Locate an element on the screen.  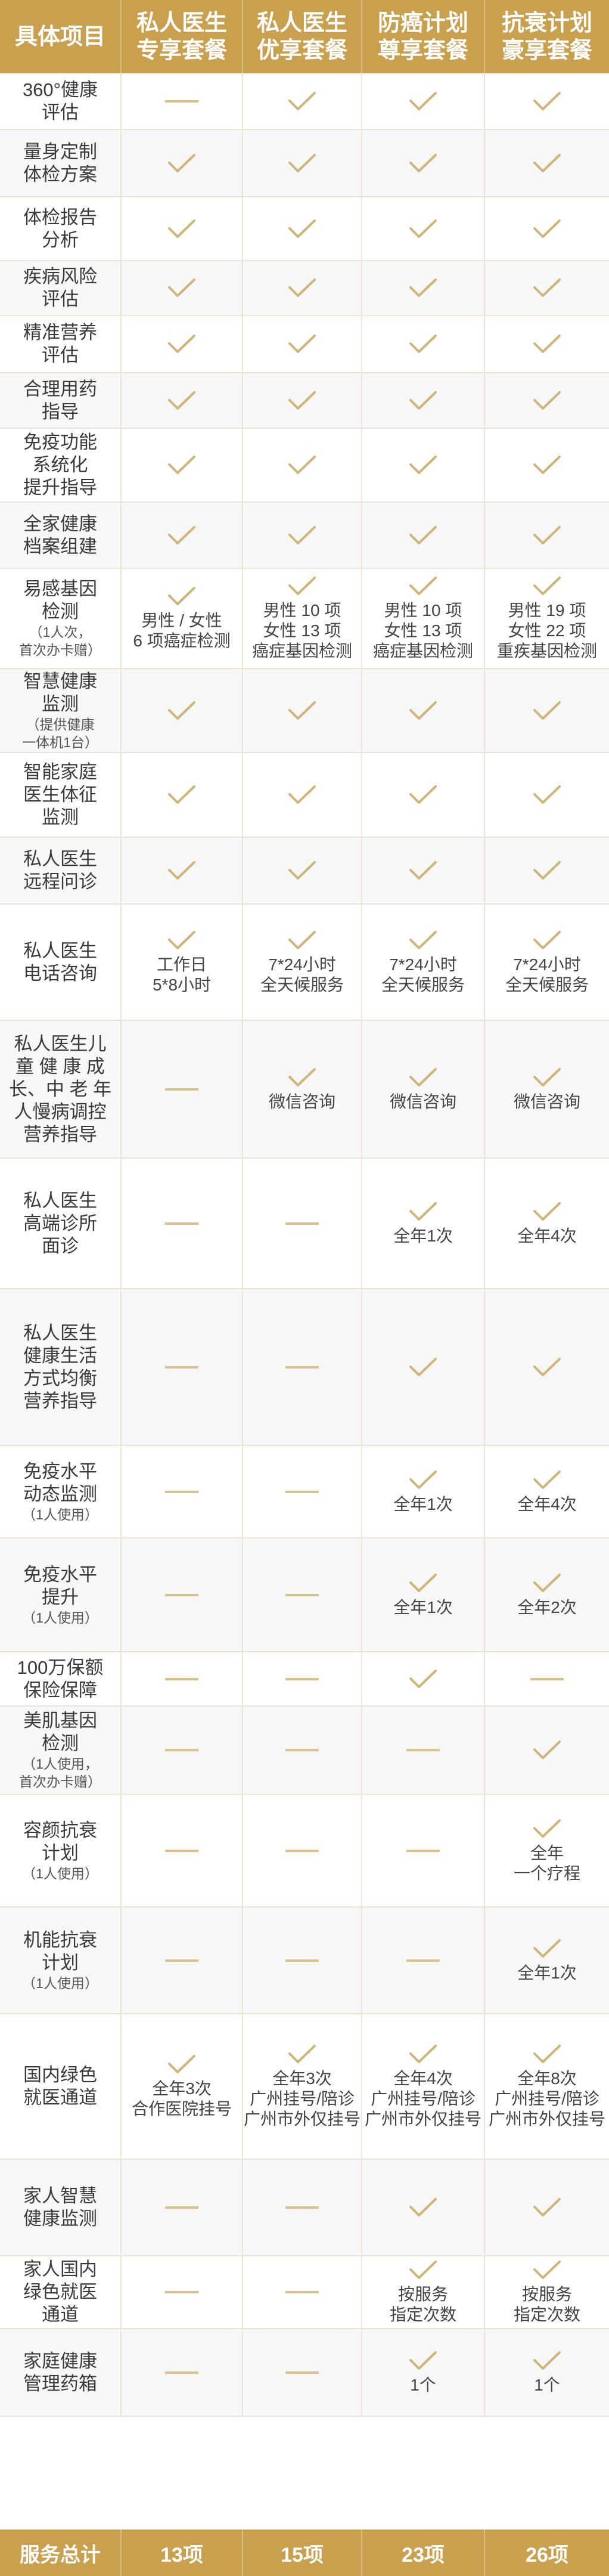
cell-detail-line: 工作日 is located at coordinates (181, 964).